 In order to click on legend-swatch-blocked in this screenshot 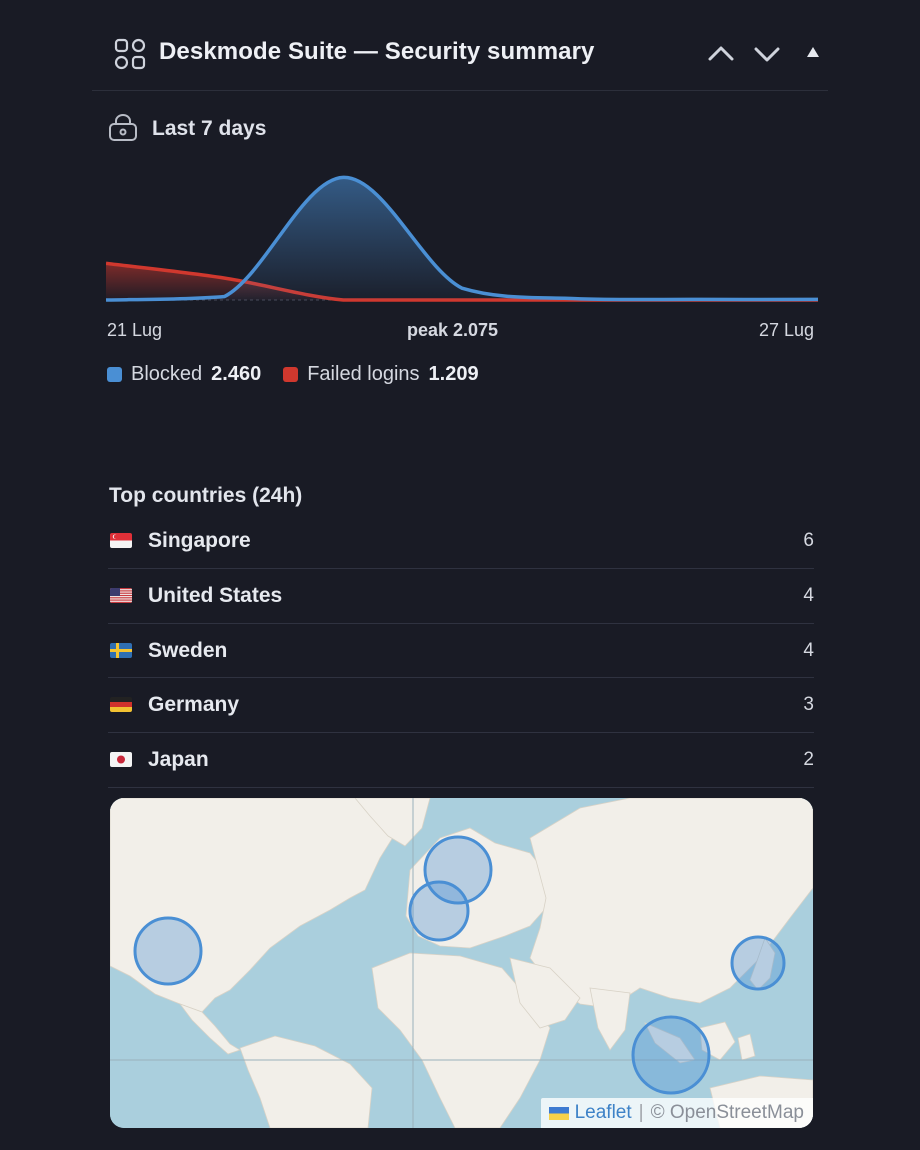, I will do `click(114, 374)`.